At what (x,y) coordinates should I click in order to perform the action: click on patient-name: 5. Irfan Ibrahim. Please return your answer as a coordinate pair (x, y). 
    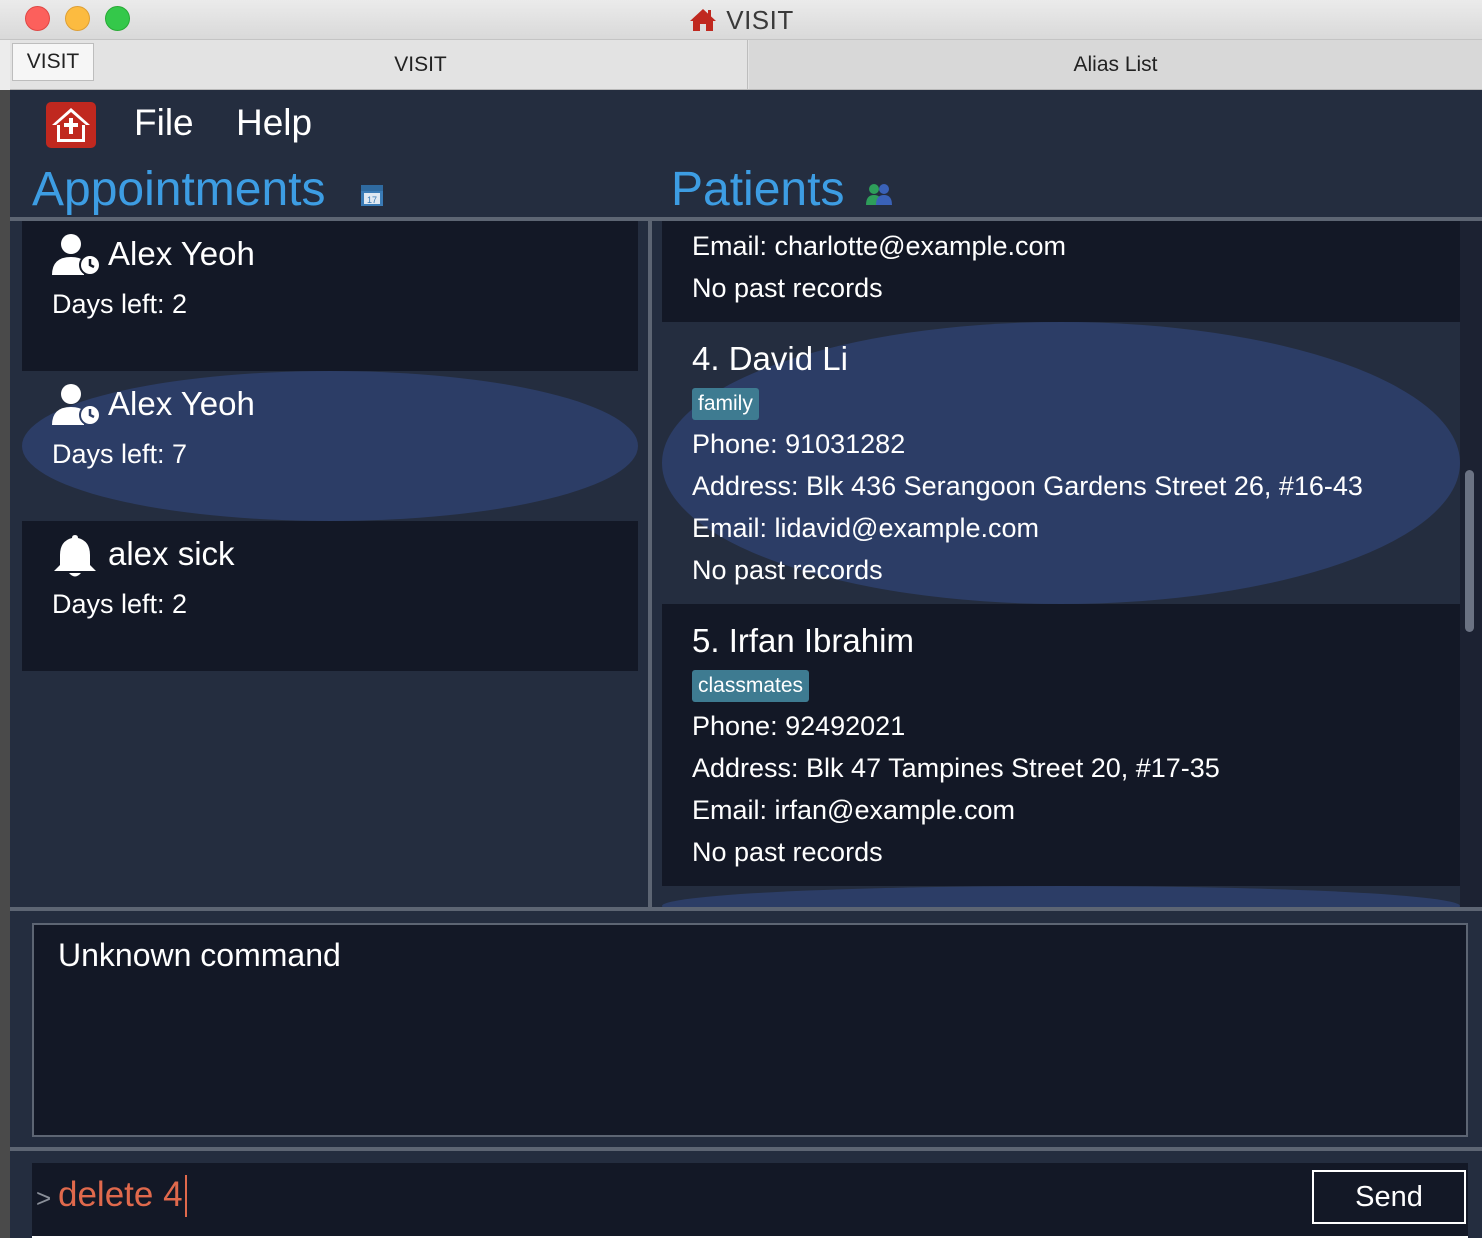
    Looking at the image, I should click on (803, 640).